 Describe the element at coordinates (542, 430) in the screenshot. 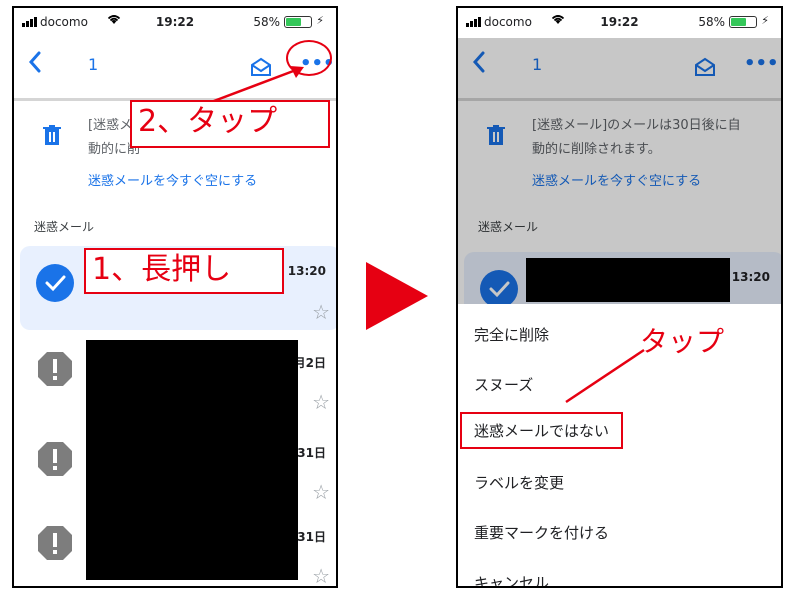

I see `menu-item-not-spam: 迷惑メールではない` at that location.